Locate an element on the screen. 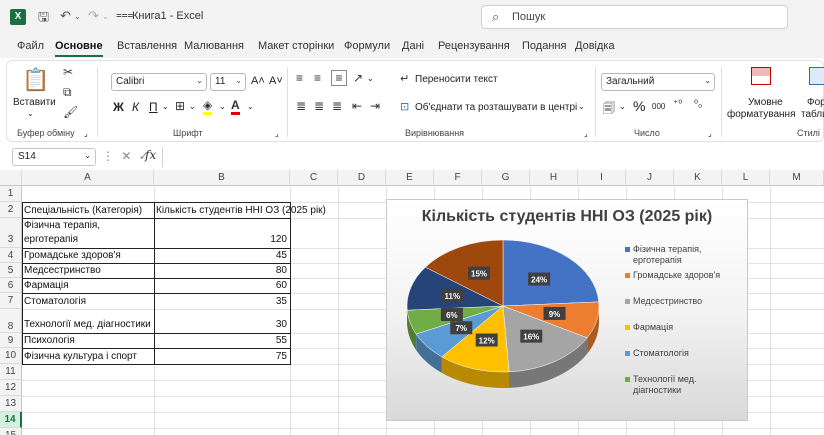 The width and height of the screenshot is (824, 435). table-header-count: Кількість студентів ННІ ОЗ (2025 рік) is located at coordinates (246, 210).